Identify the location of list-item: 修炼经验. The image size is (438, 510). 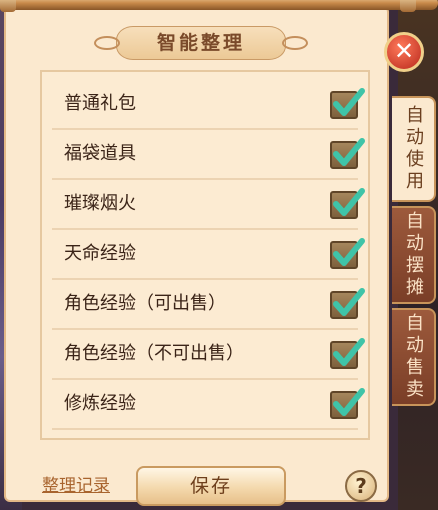
(208, 405).